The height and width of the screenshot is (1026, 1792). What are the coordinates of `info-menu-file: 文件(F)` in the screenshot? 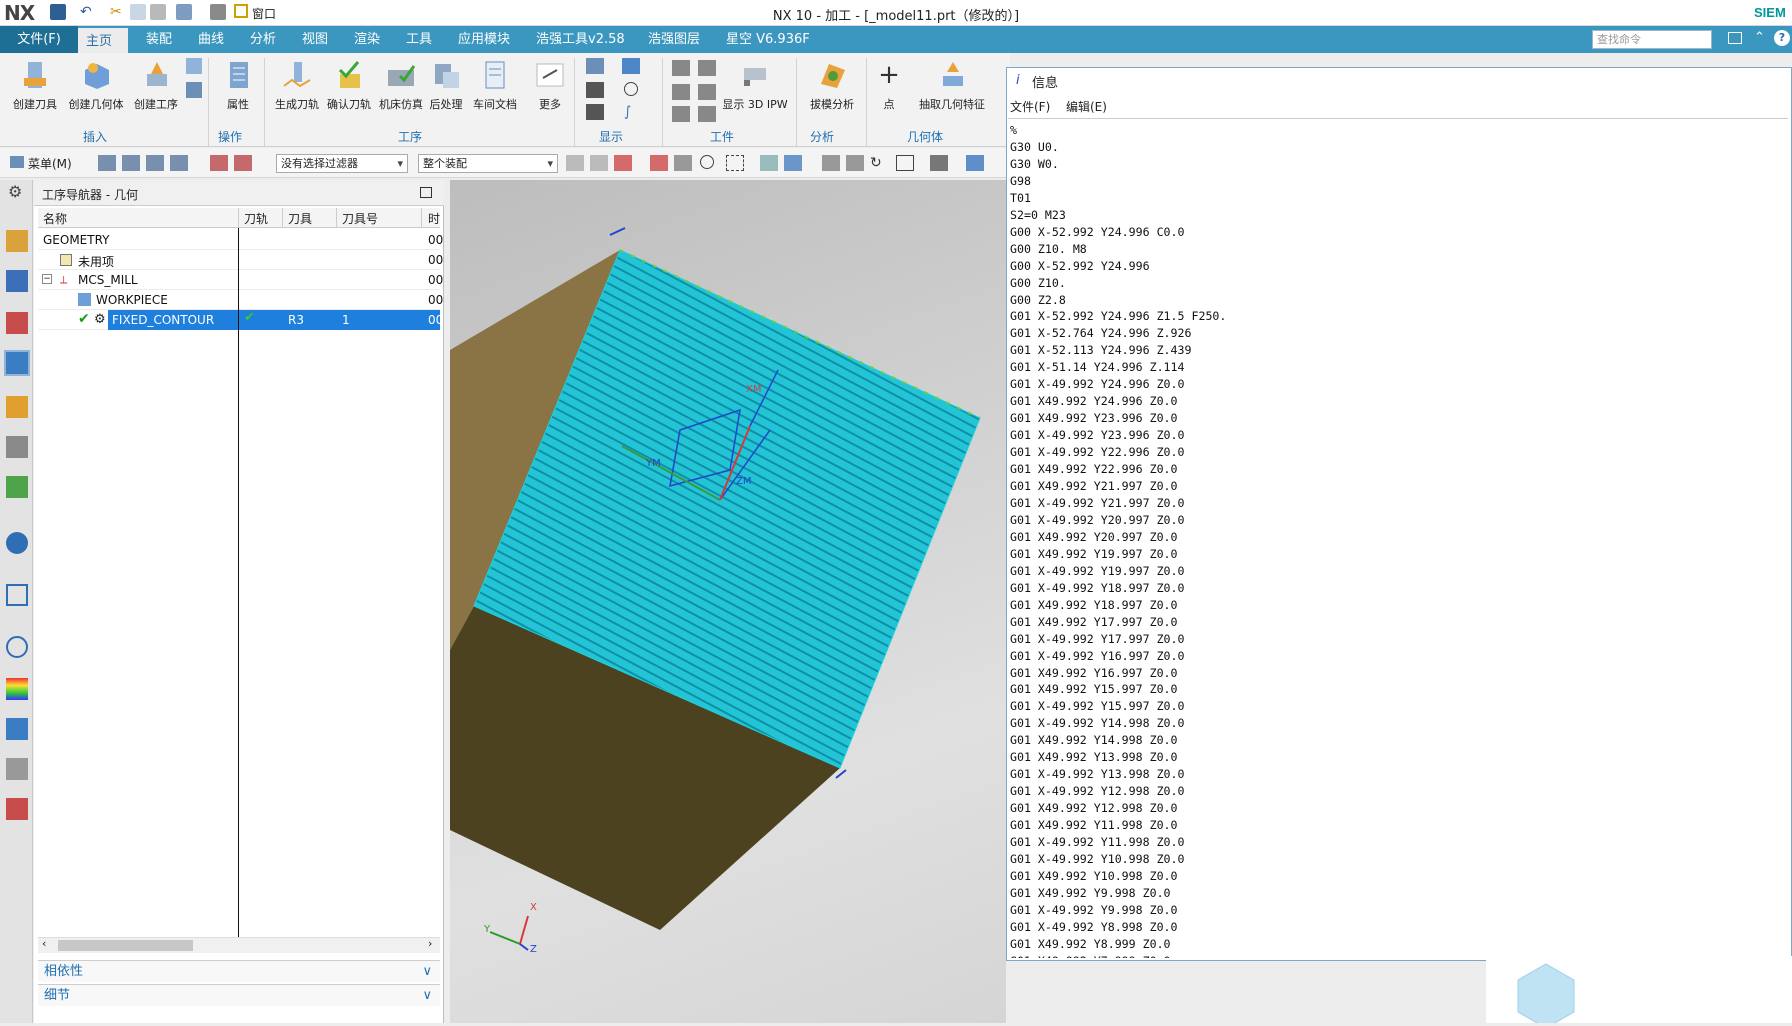 It's located at (1030, 106).